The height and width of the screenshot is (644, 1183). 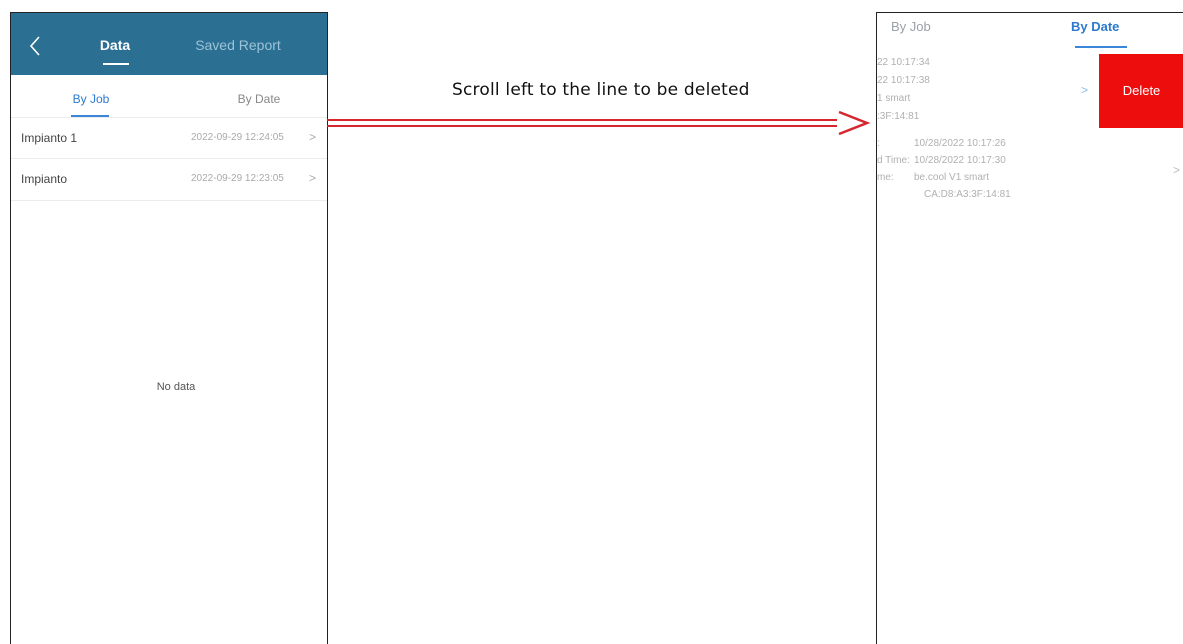 I want to click on record-detail-row: me: be.cool V1 smart, so click(x=933, y=177).